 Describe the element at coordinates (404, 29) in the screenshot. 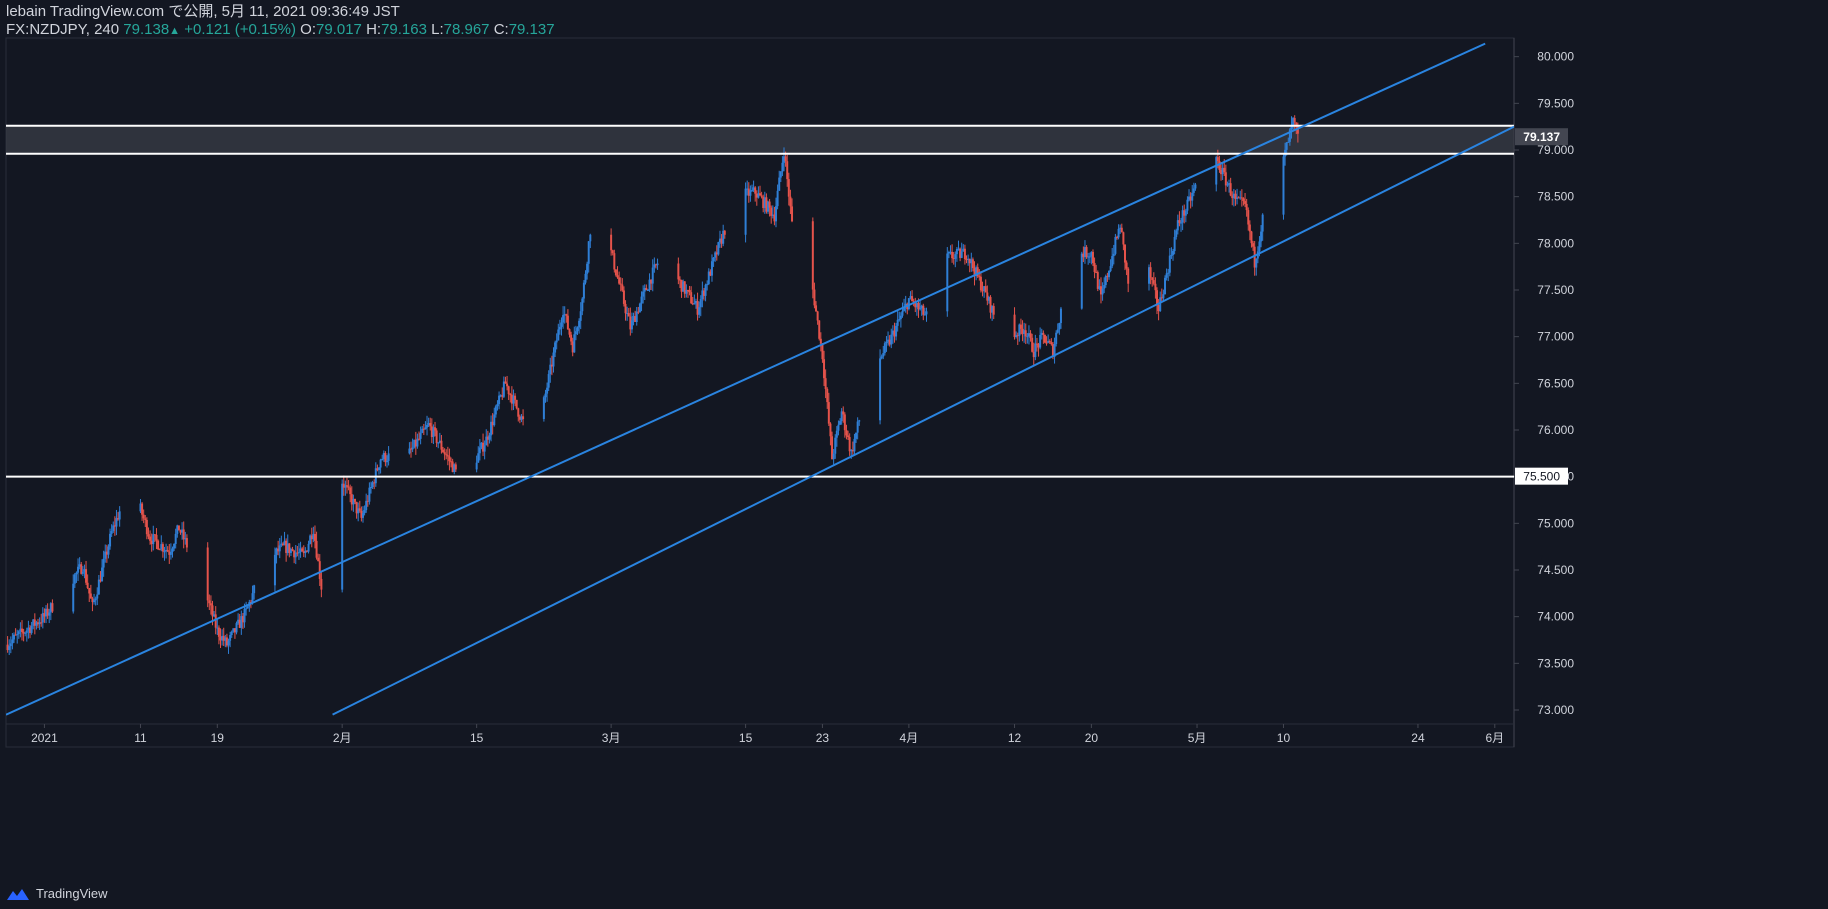

I see `high-value: 79.163` at that location.